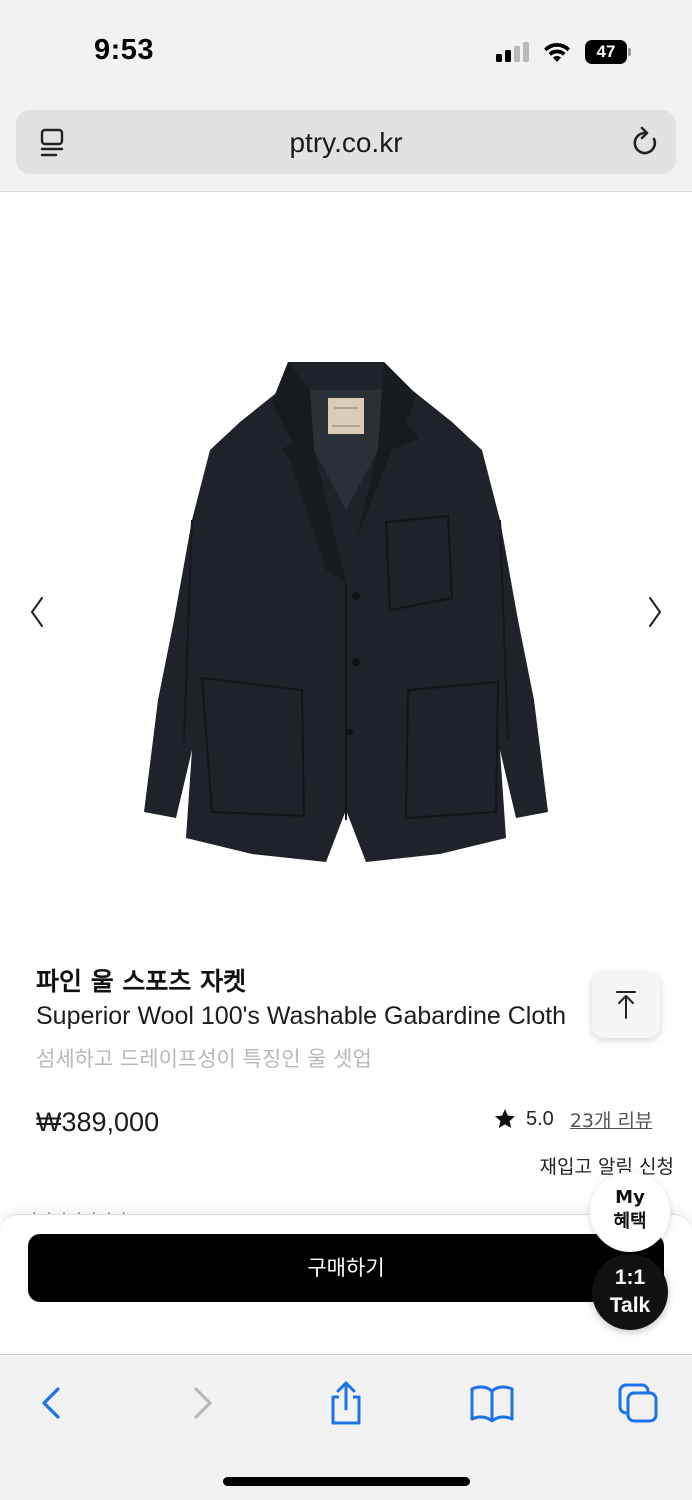 This screenshot has width=692, height=1500. I want to click on rating-value: 5.0, so click(540, 1118).